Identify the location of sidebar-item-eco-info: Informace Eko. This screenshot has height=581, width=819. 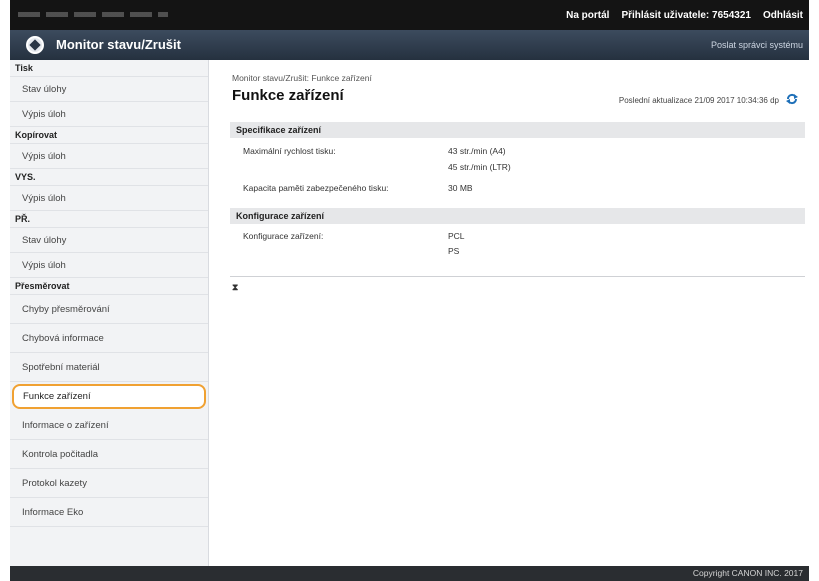
(109, 512).